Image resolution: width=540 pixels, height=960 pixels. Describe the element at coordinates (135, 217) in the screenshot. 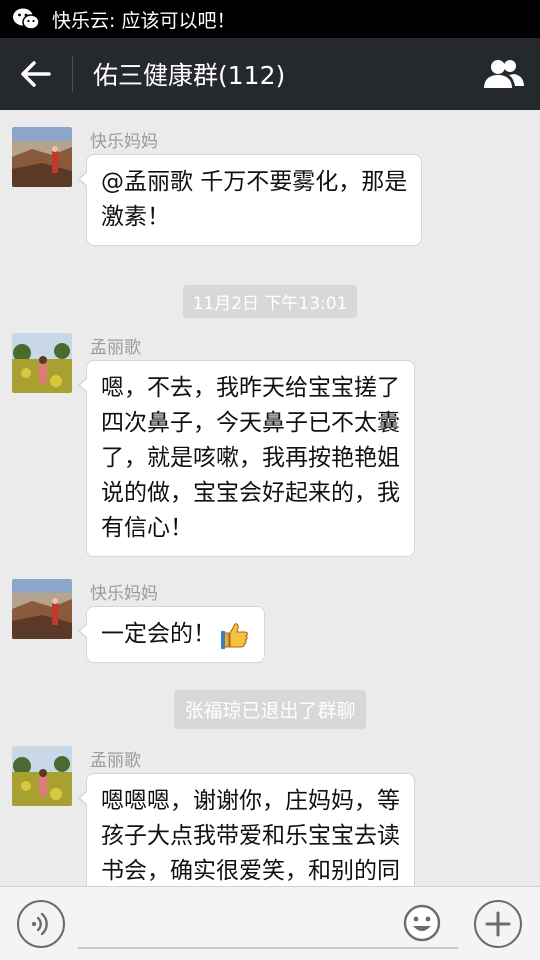

I see `message-line: 激素！` at that location.